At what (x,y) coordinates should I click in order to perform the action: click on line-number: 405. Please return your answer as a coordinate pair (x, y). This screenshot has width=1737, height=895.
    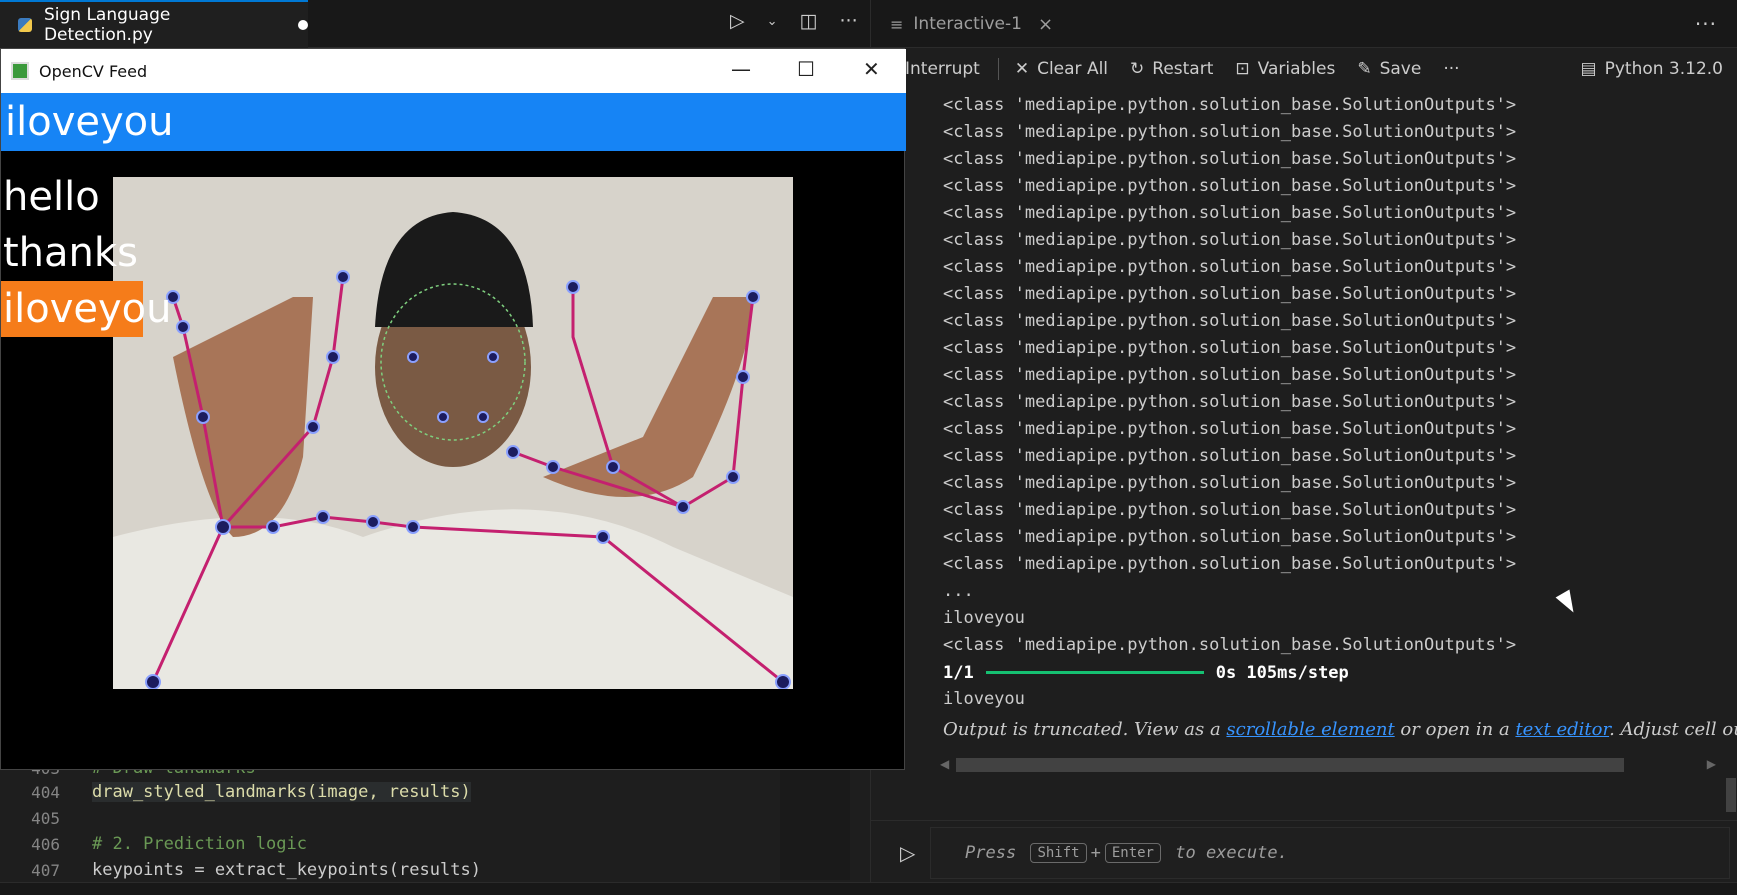
    Looking at the image, I should click on (45, 818).